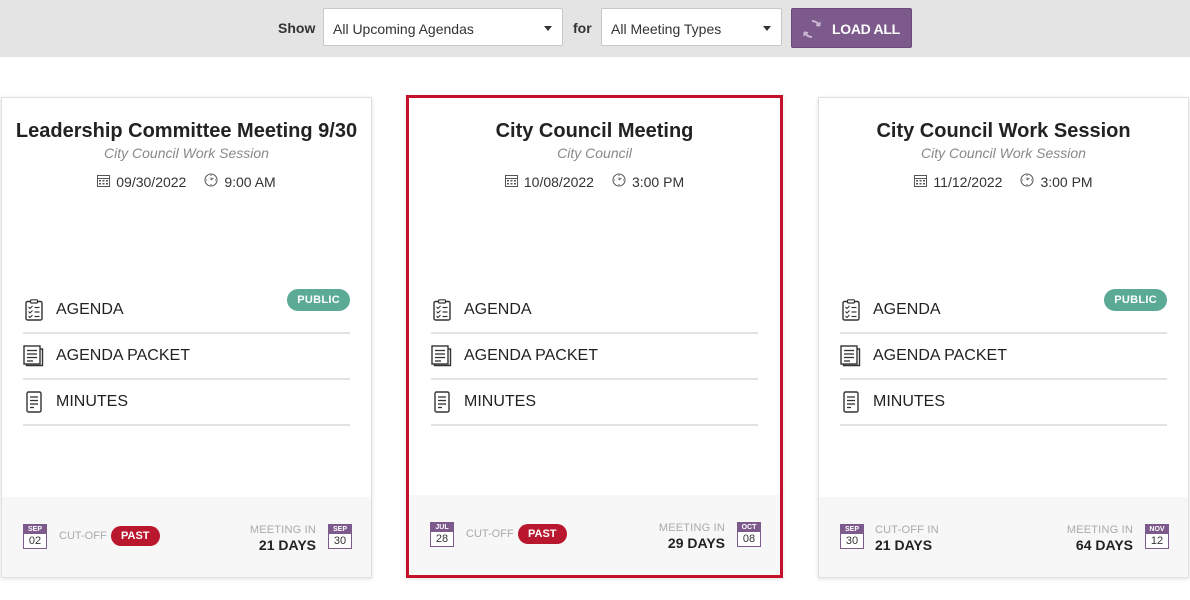 Image resolution: width=1190 pixels, height=600 pixels. Describe the element at coordinates (866, 29) in the screenshot. I see `load-all-label: LOAD ALL` at that location.